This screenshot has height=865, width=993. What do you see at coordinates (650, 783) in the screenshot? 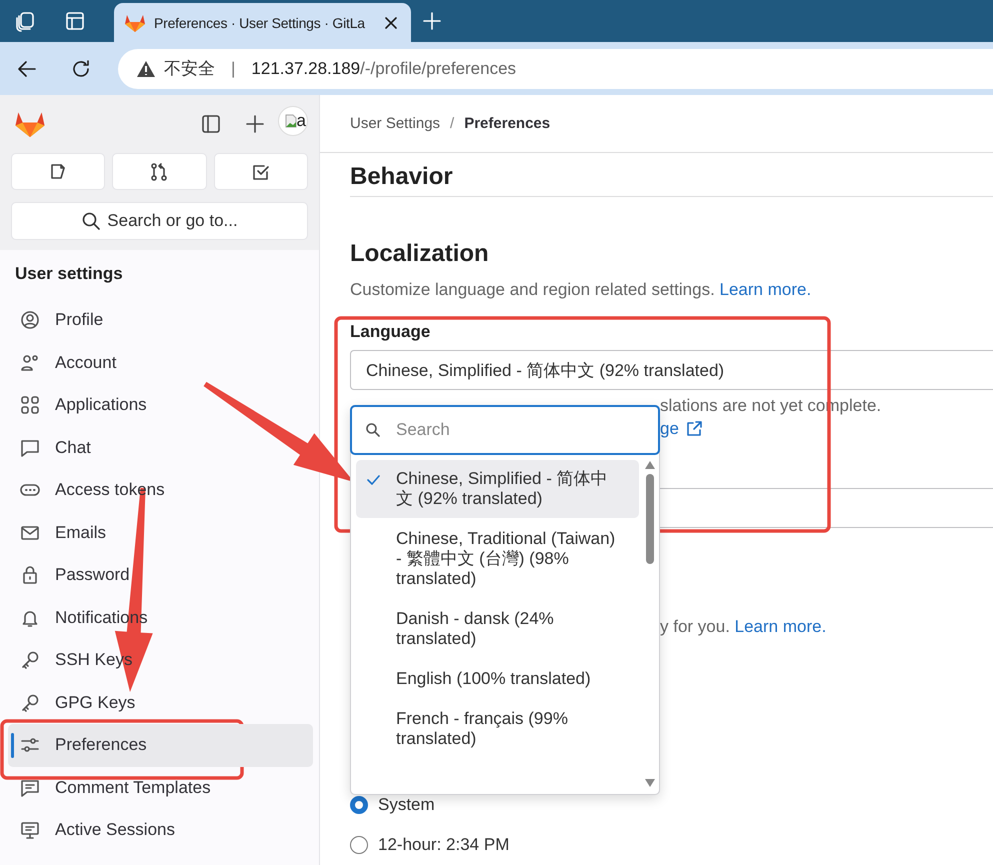
I see `scroll-down-icon` at bounding box center [650, 783].